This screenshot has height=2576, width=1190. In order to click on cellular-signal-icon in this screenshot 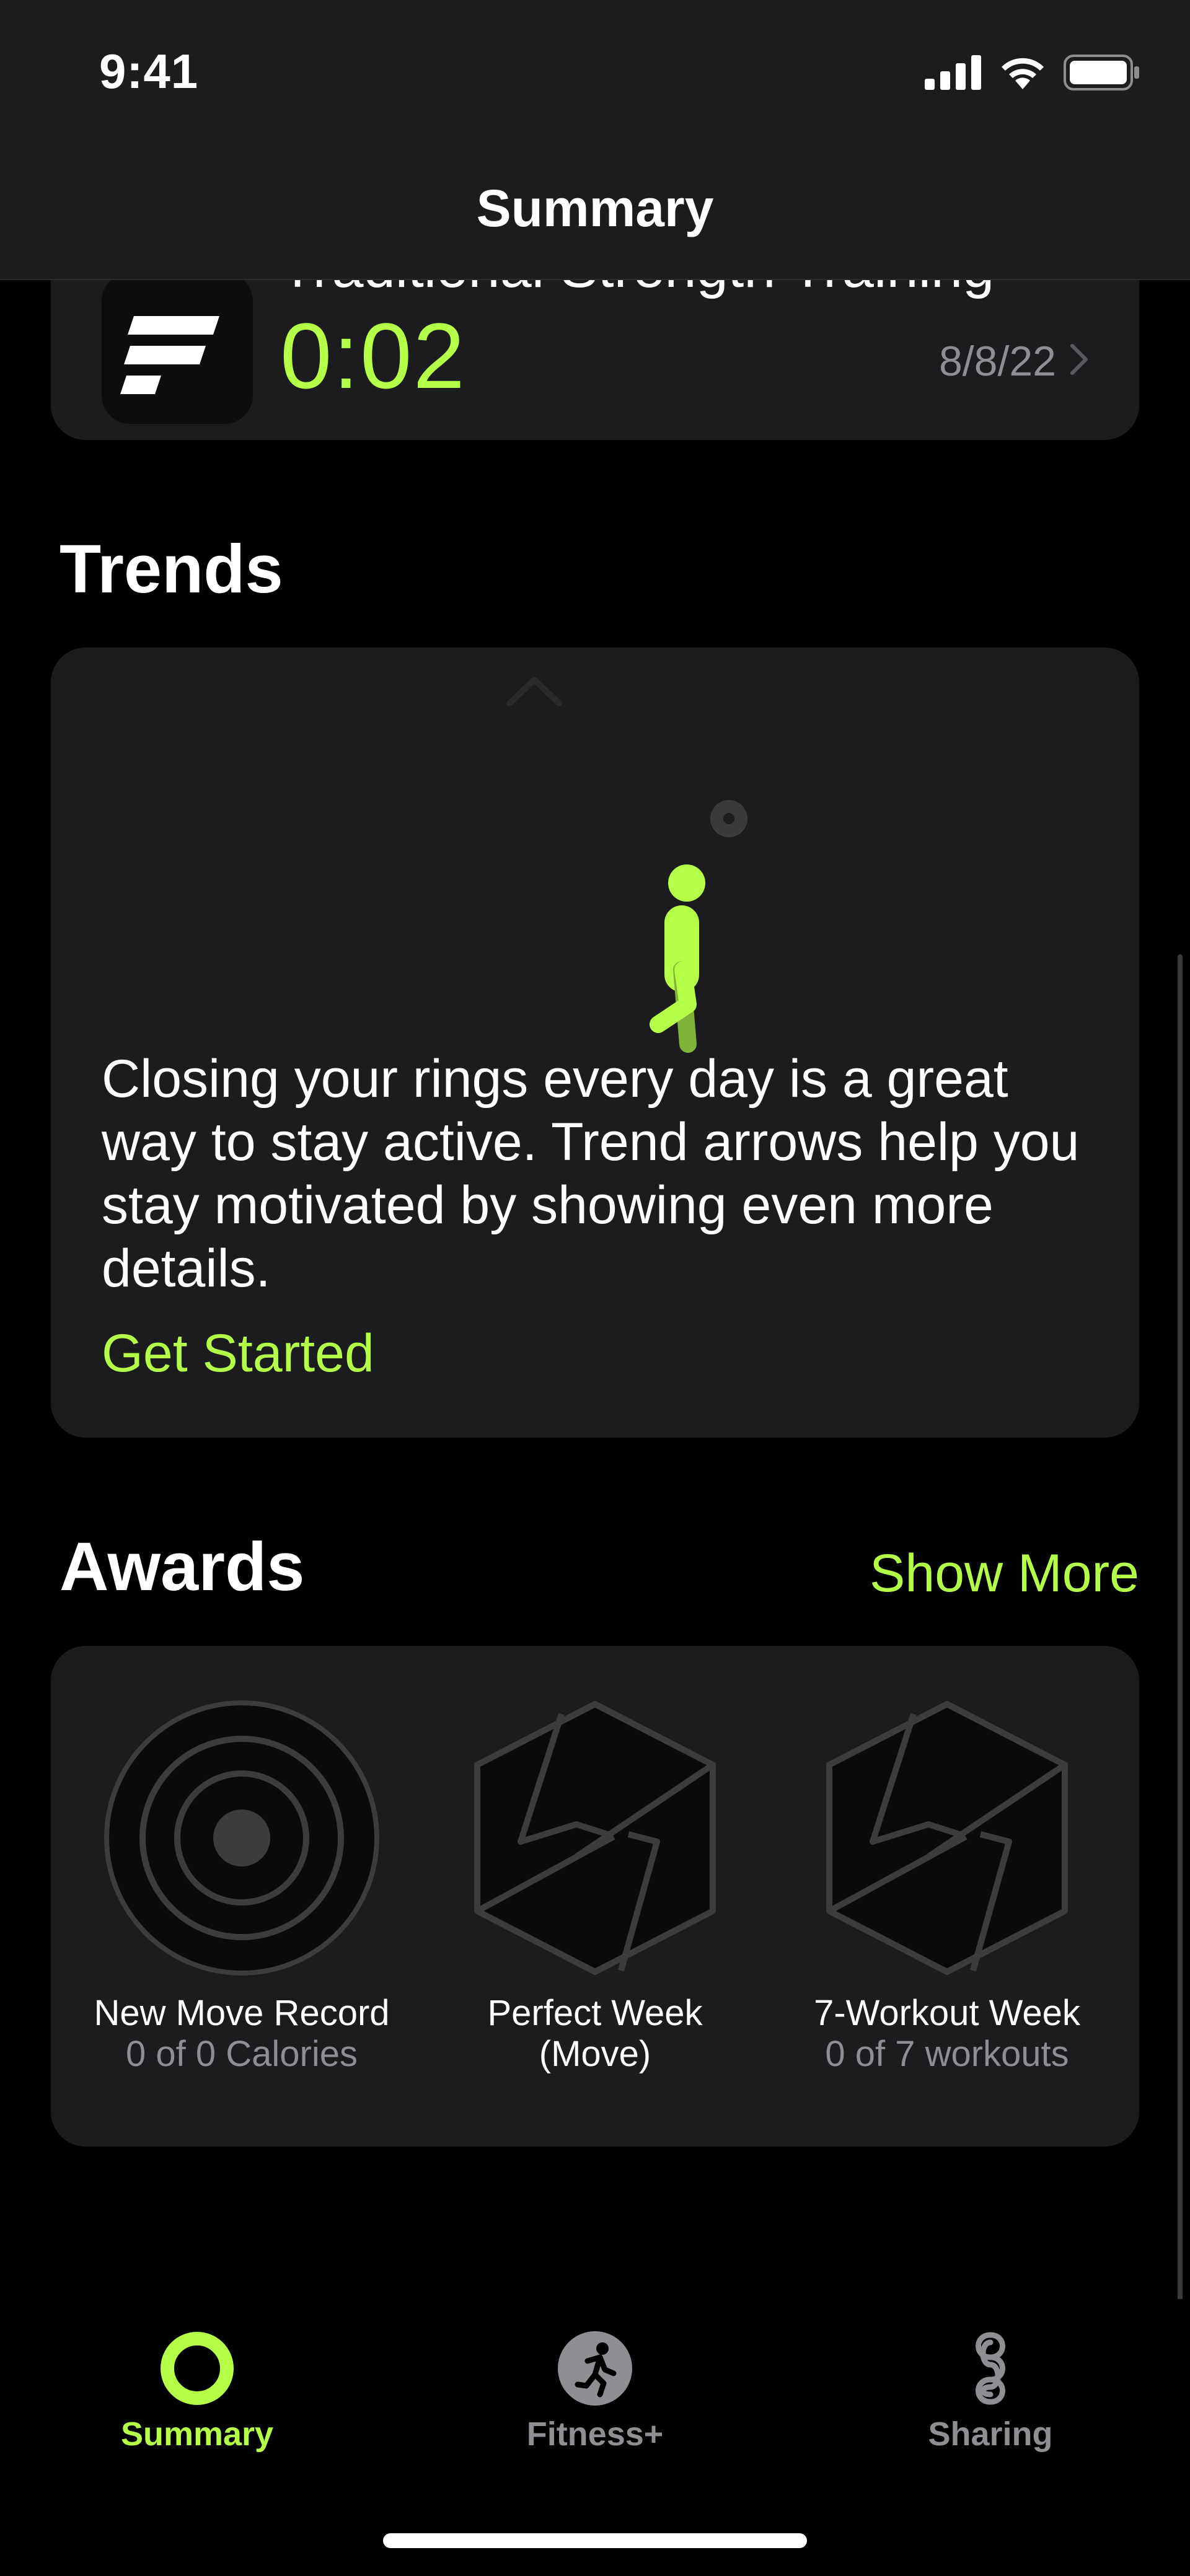, I will do `click(953, 74)`.